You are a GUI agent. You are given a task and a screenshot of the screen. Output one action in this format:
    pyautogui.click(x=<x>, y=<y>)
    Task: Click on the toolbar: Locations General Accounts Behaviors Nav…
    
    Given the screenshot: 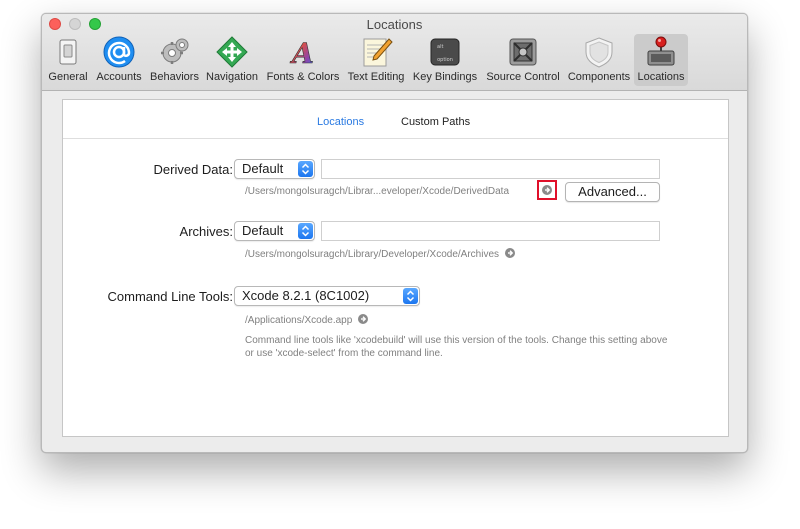 What is the action you would take?
    pyautogui.click(x=394, y=52)
    